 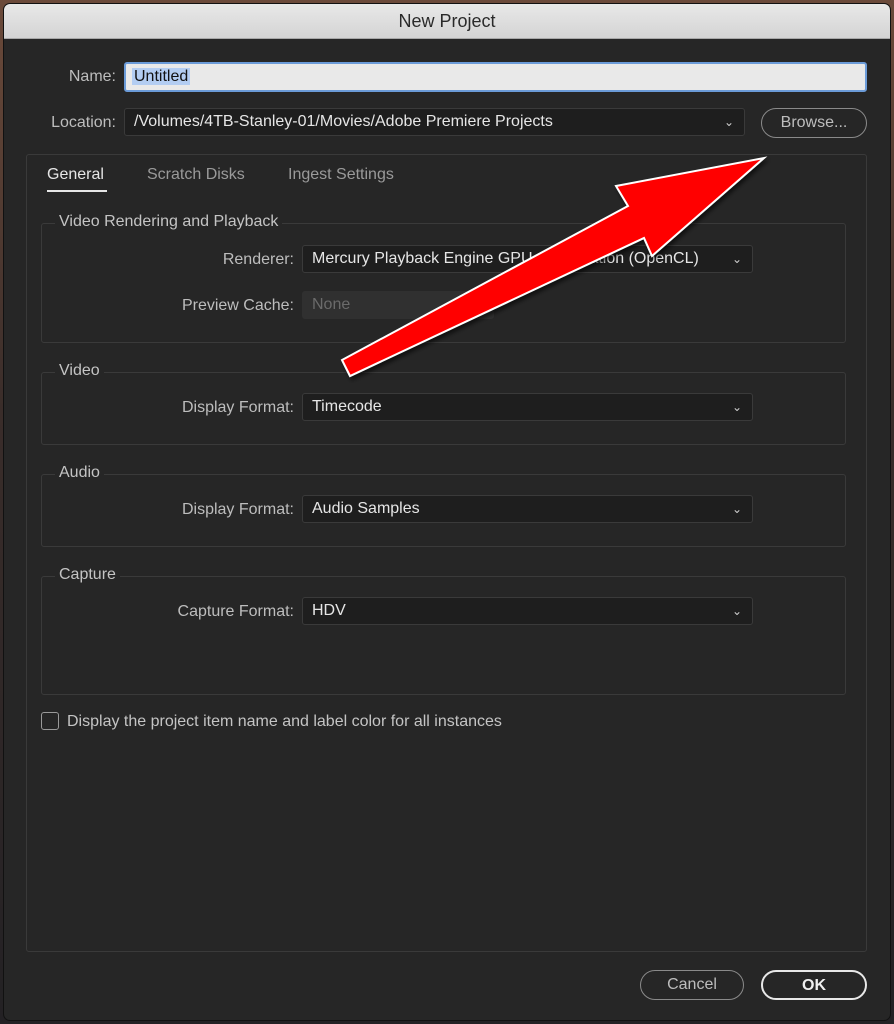 What do you see at coordinates (161, 76) in the screenshot?
I see `name-input-value: Untitled` at bounding box center [161, 76].